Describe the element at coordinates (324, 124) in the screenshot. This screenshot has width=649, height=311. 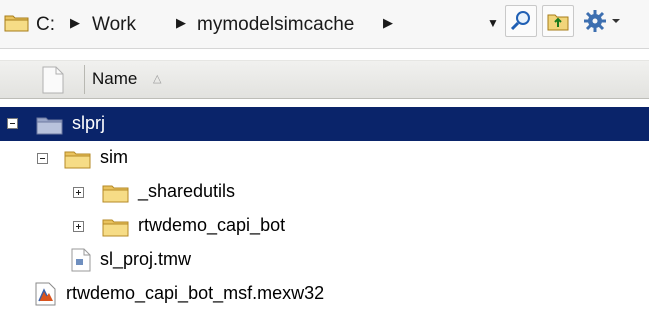
I see `tree-row-slprj: slprj` at that location.